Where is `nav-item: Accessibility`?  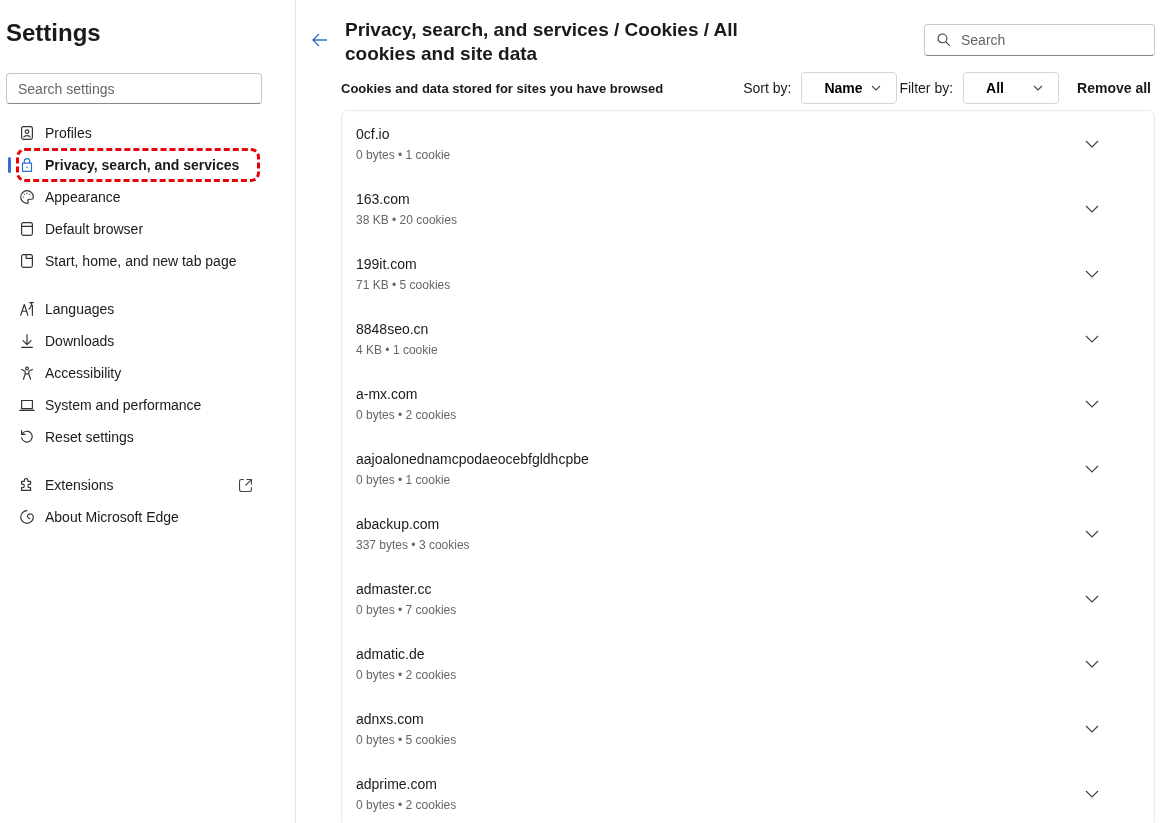 nav-item: Accessibility is located at coordinates (133, 373).